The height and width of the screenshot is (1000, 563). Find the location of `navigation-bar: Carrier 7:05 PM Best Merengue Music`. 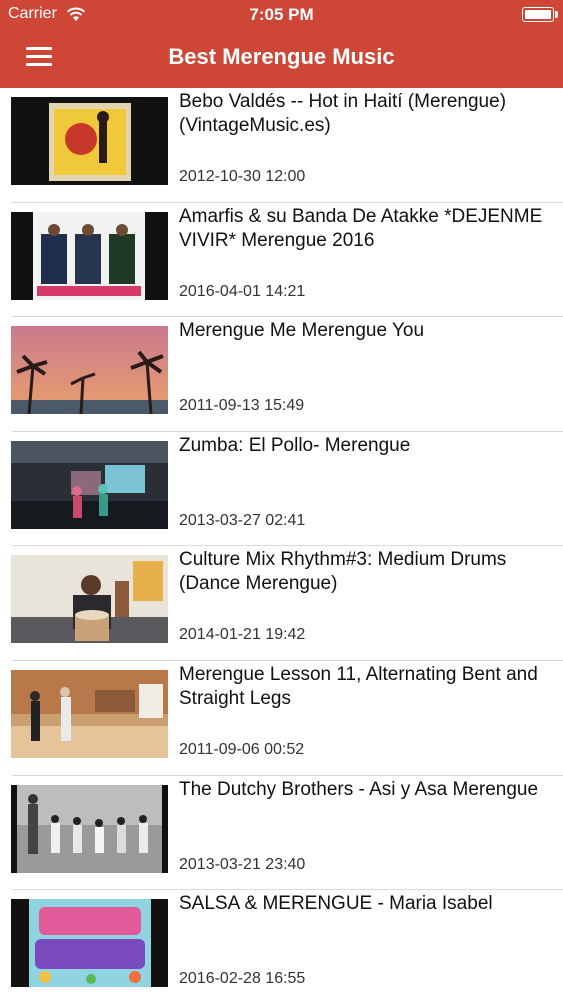

navigation-bar: Carrier 7:05 PM Best Merengue Music is located at coordinates (281, 44).